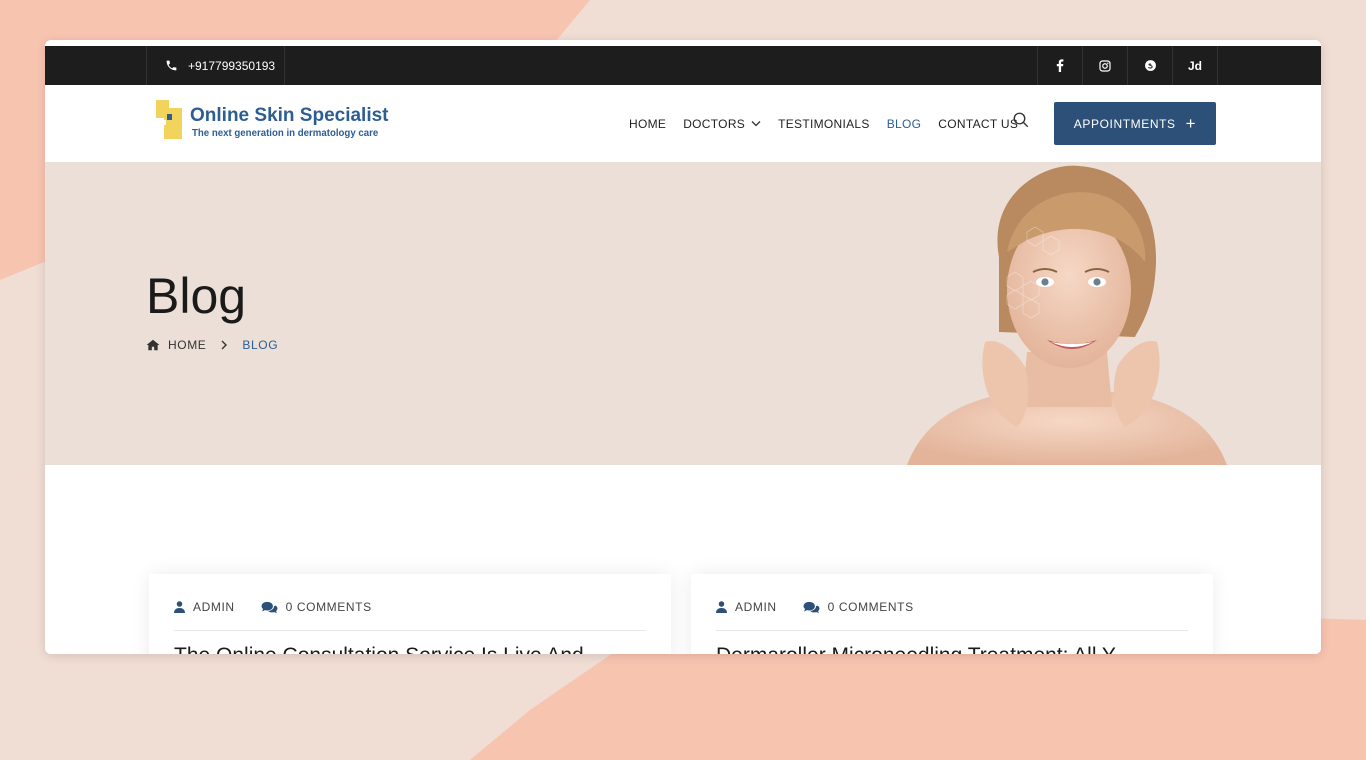 The height and width of the screenshot is (760, 1366). What do you see at coordinates (224, 345) in the screenshot?
I see `chevron-right-icon` at bounding box center [224, 345].